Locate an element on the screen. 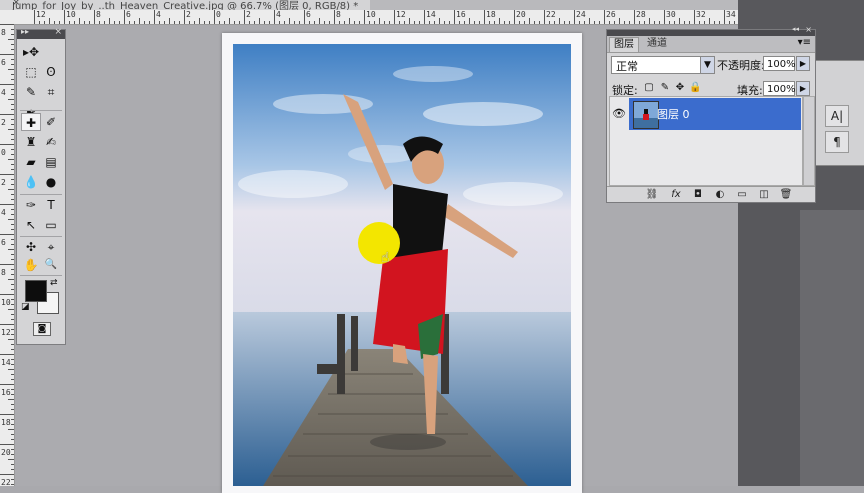 This screenshot has width=864, height=493. gradient-tool-icon: ▤ is located at coordinates (51, 162).